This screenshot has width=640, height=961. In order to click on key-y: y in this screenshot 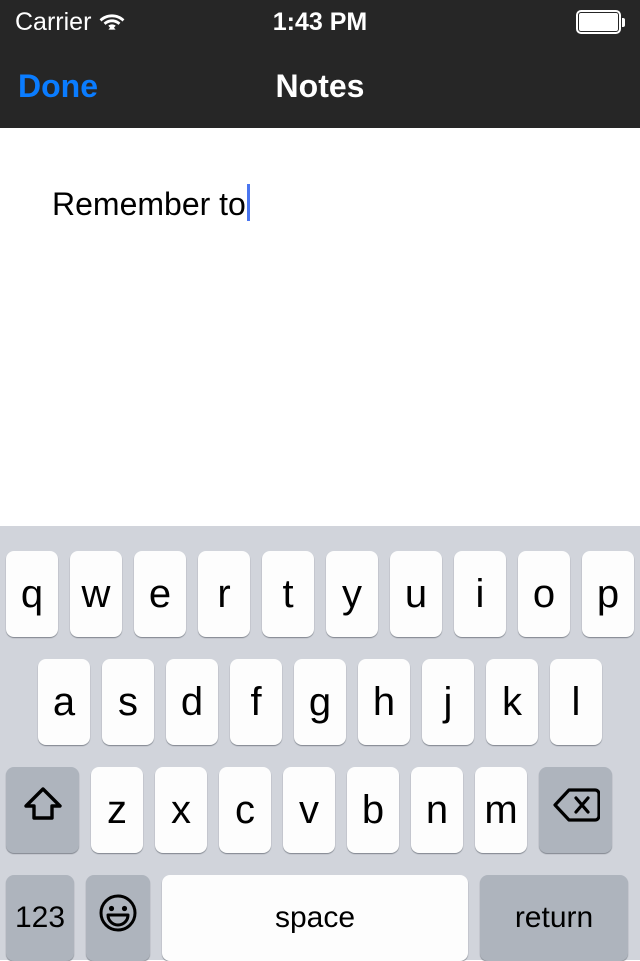, I will do `click(352, 594)`.